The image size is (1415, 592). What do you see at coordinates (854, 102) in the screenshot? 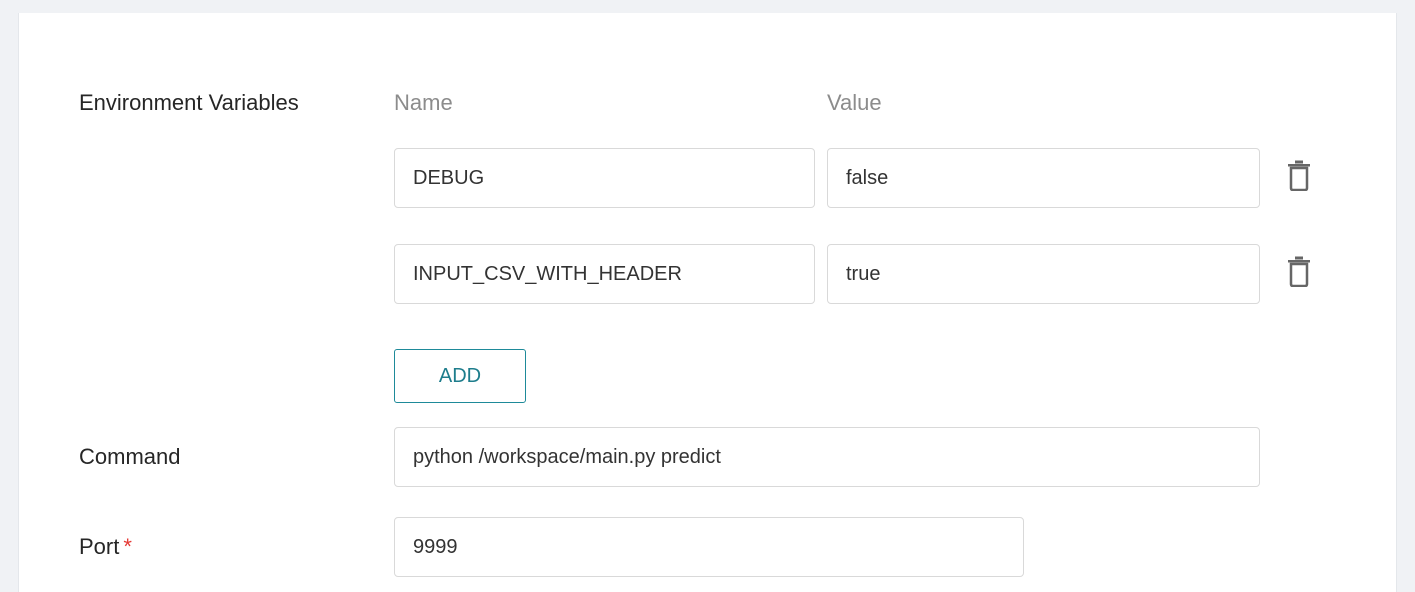
I see `value-column-header: Value` at bounding box center [854, 102].